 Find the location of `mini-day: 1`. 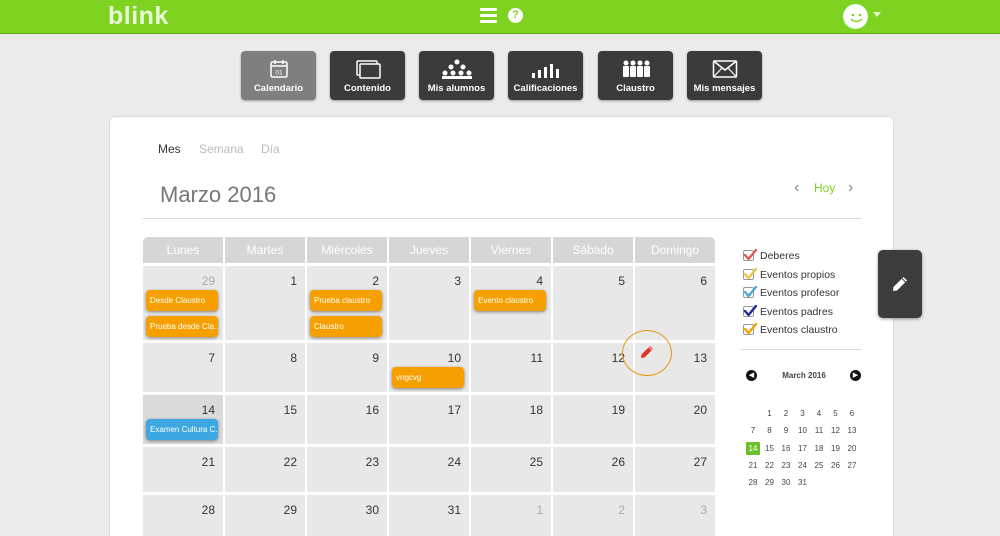

mini-day: 1 is located at coordinates (770, 413).